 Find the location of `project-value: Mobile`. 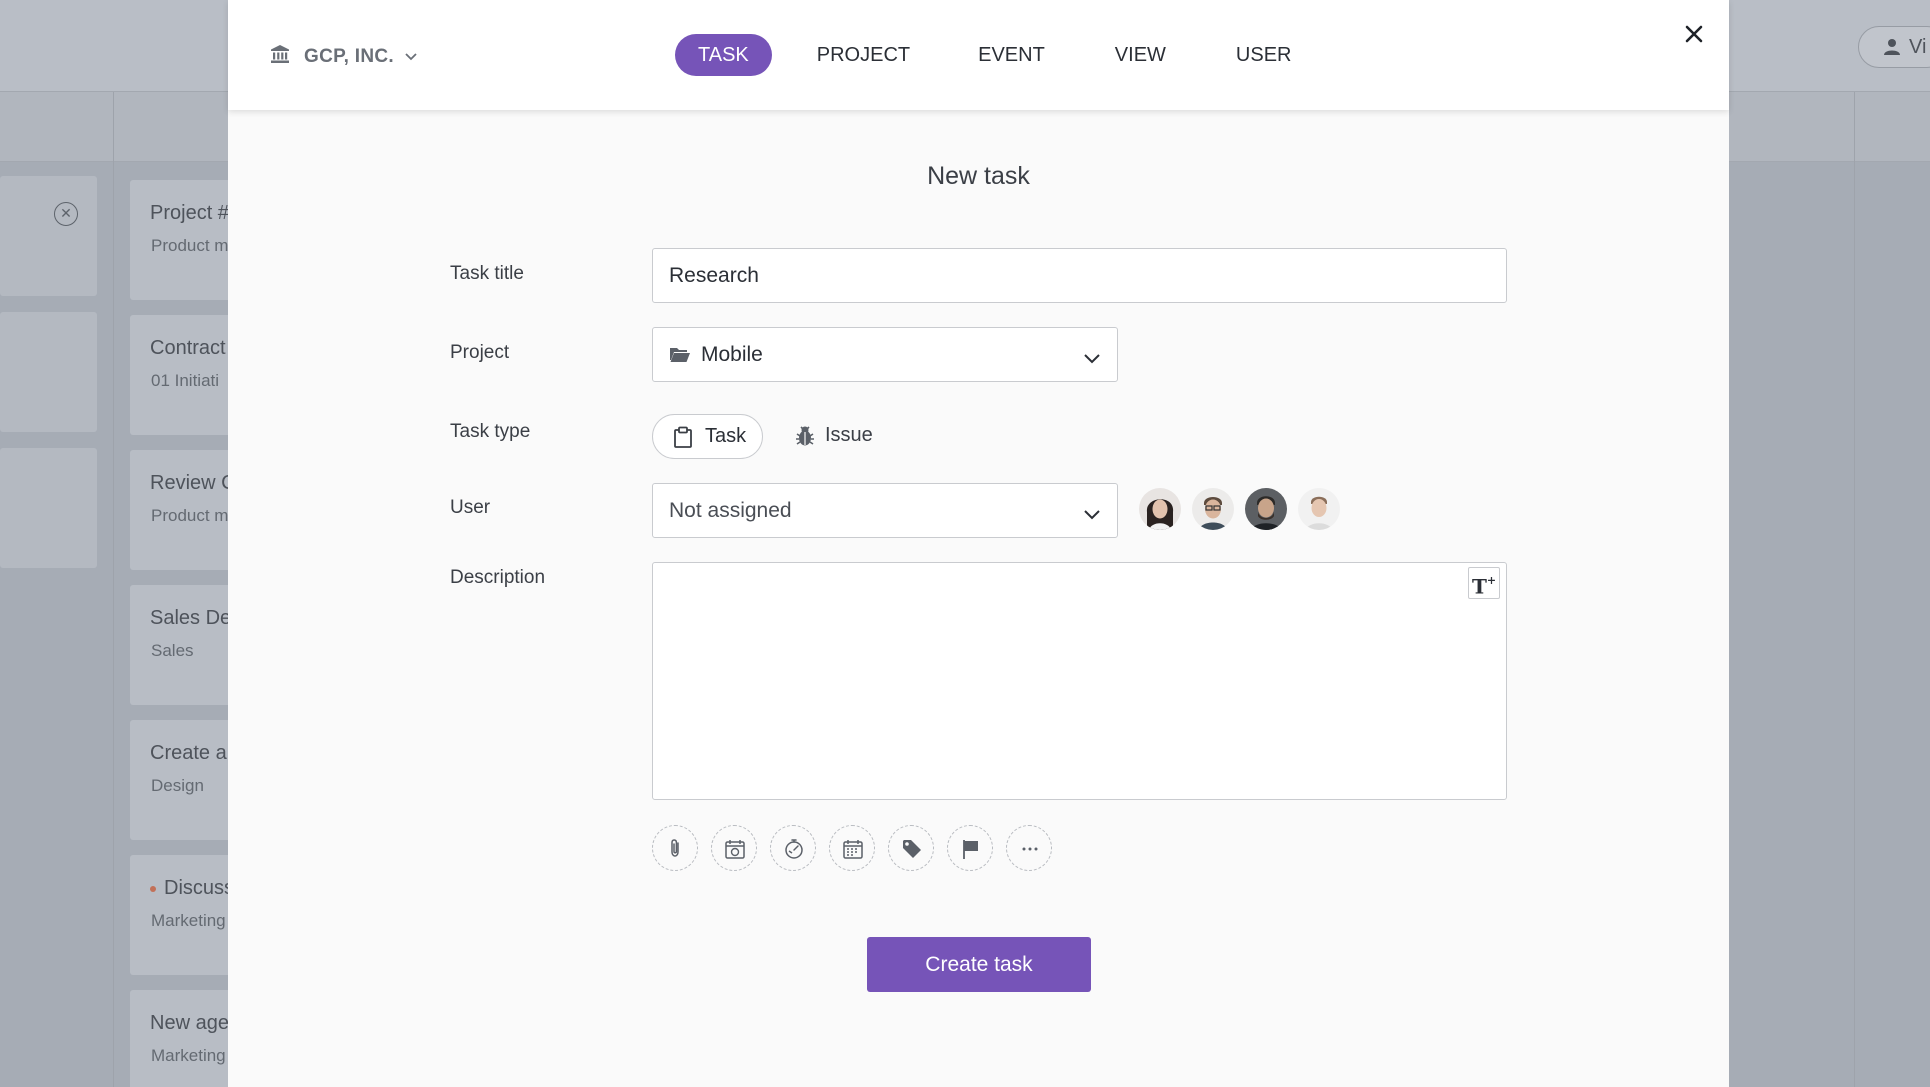

project-value: Mobile is located at coordinates (732, 354).